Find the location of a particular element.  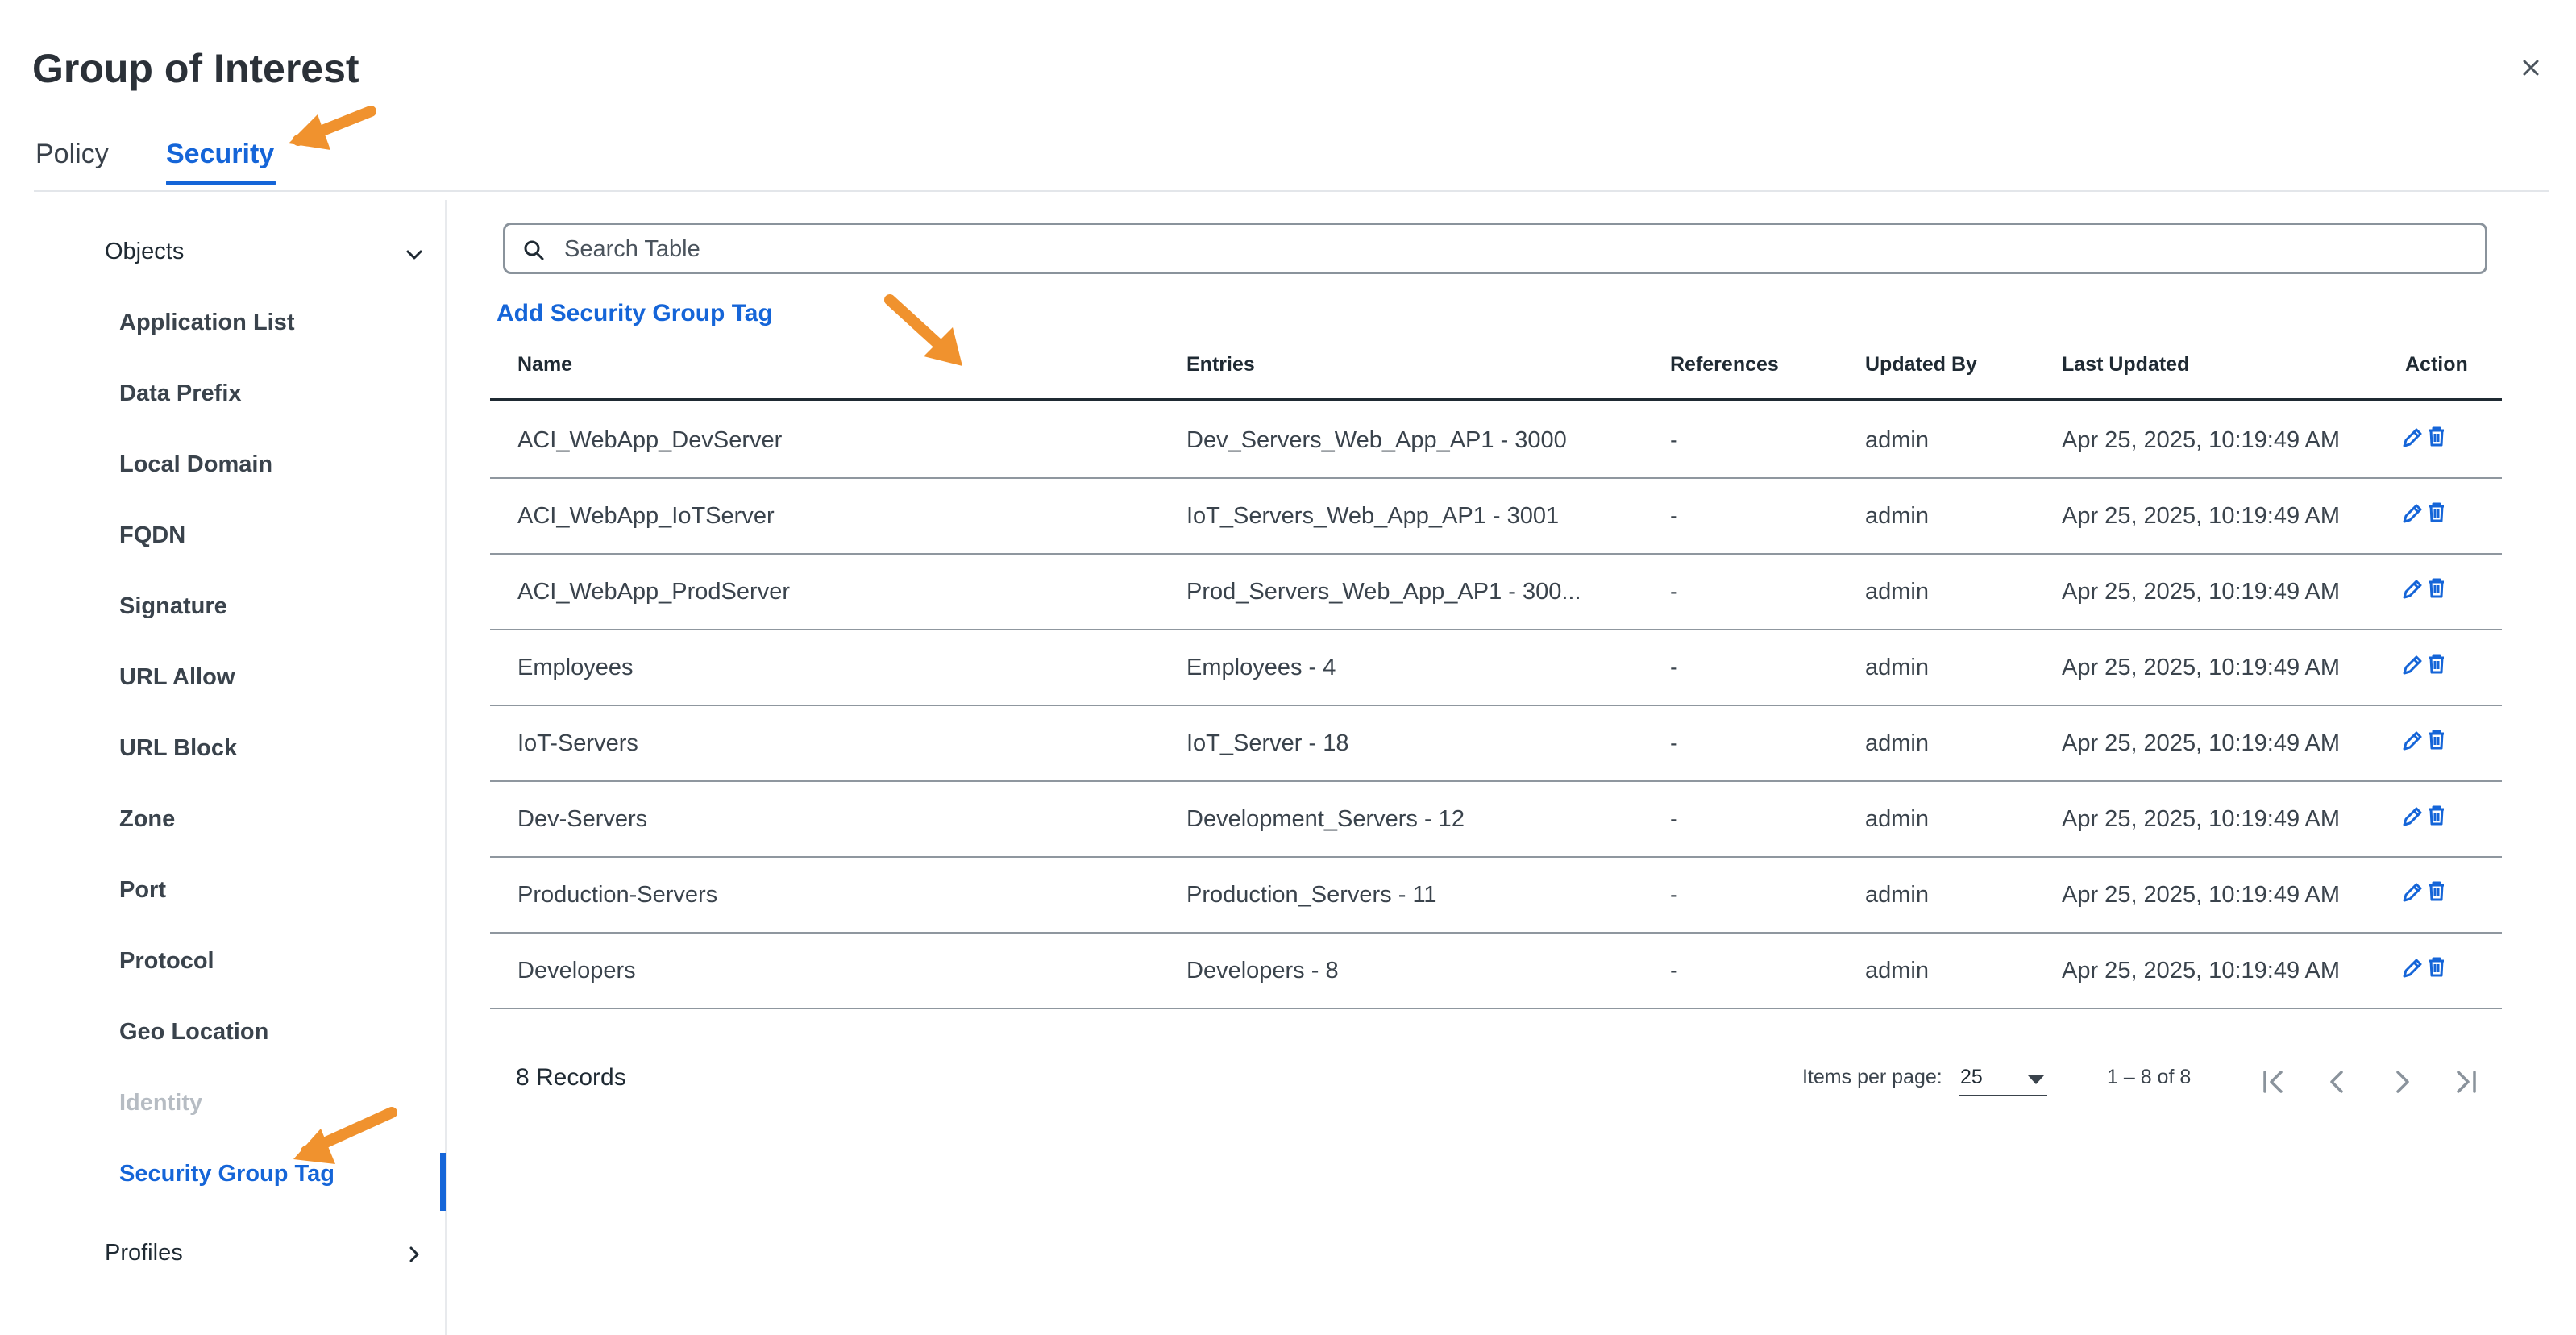

pagination-range: 1 – 8 of 8 is located at coordinates (2149, 1077).